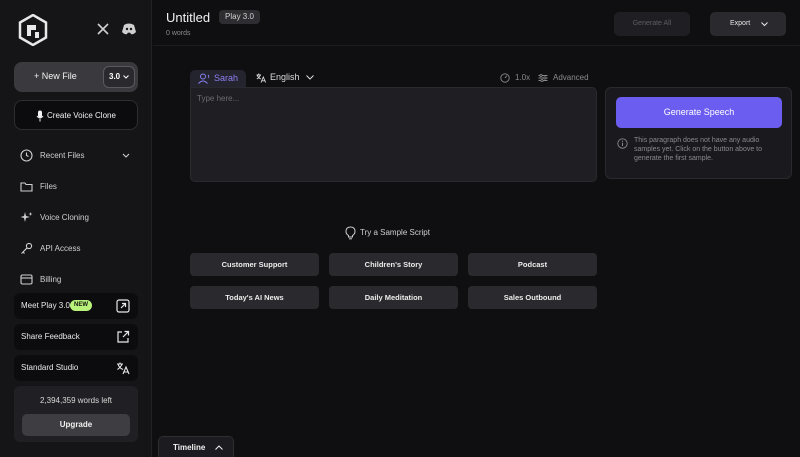 Image resolution: width=800 pixels, height=457 pixels. I want to click on sliders-icon, so click(543, 78).